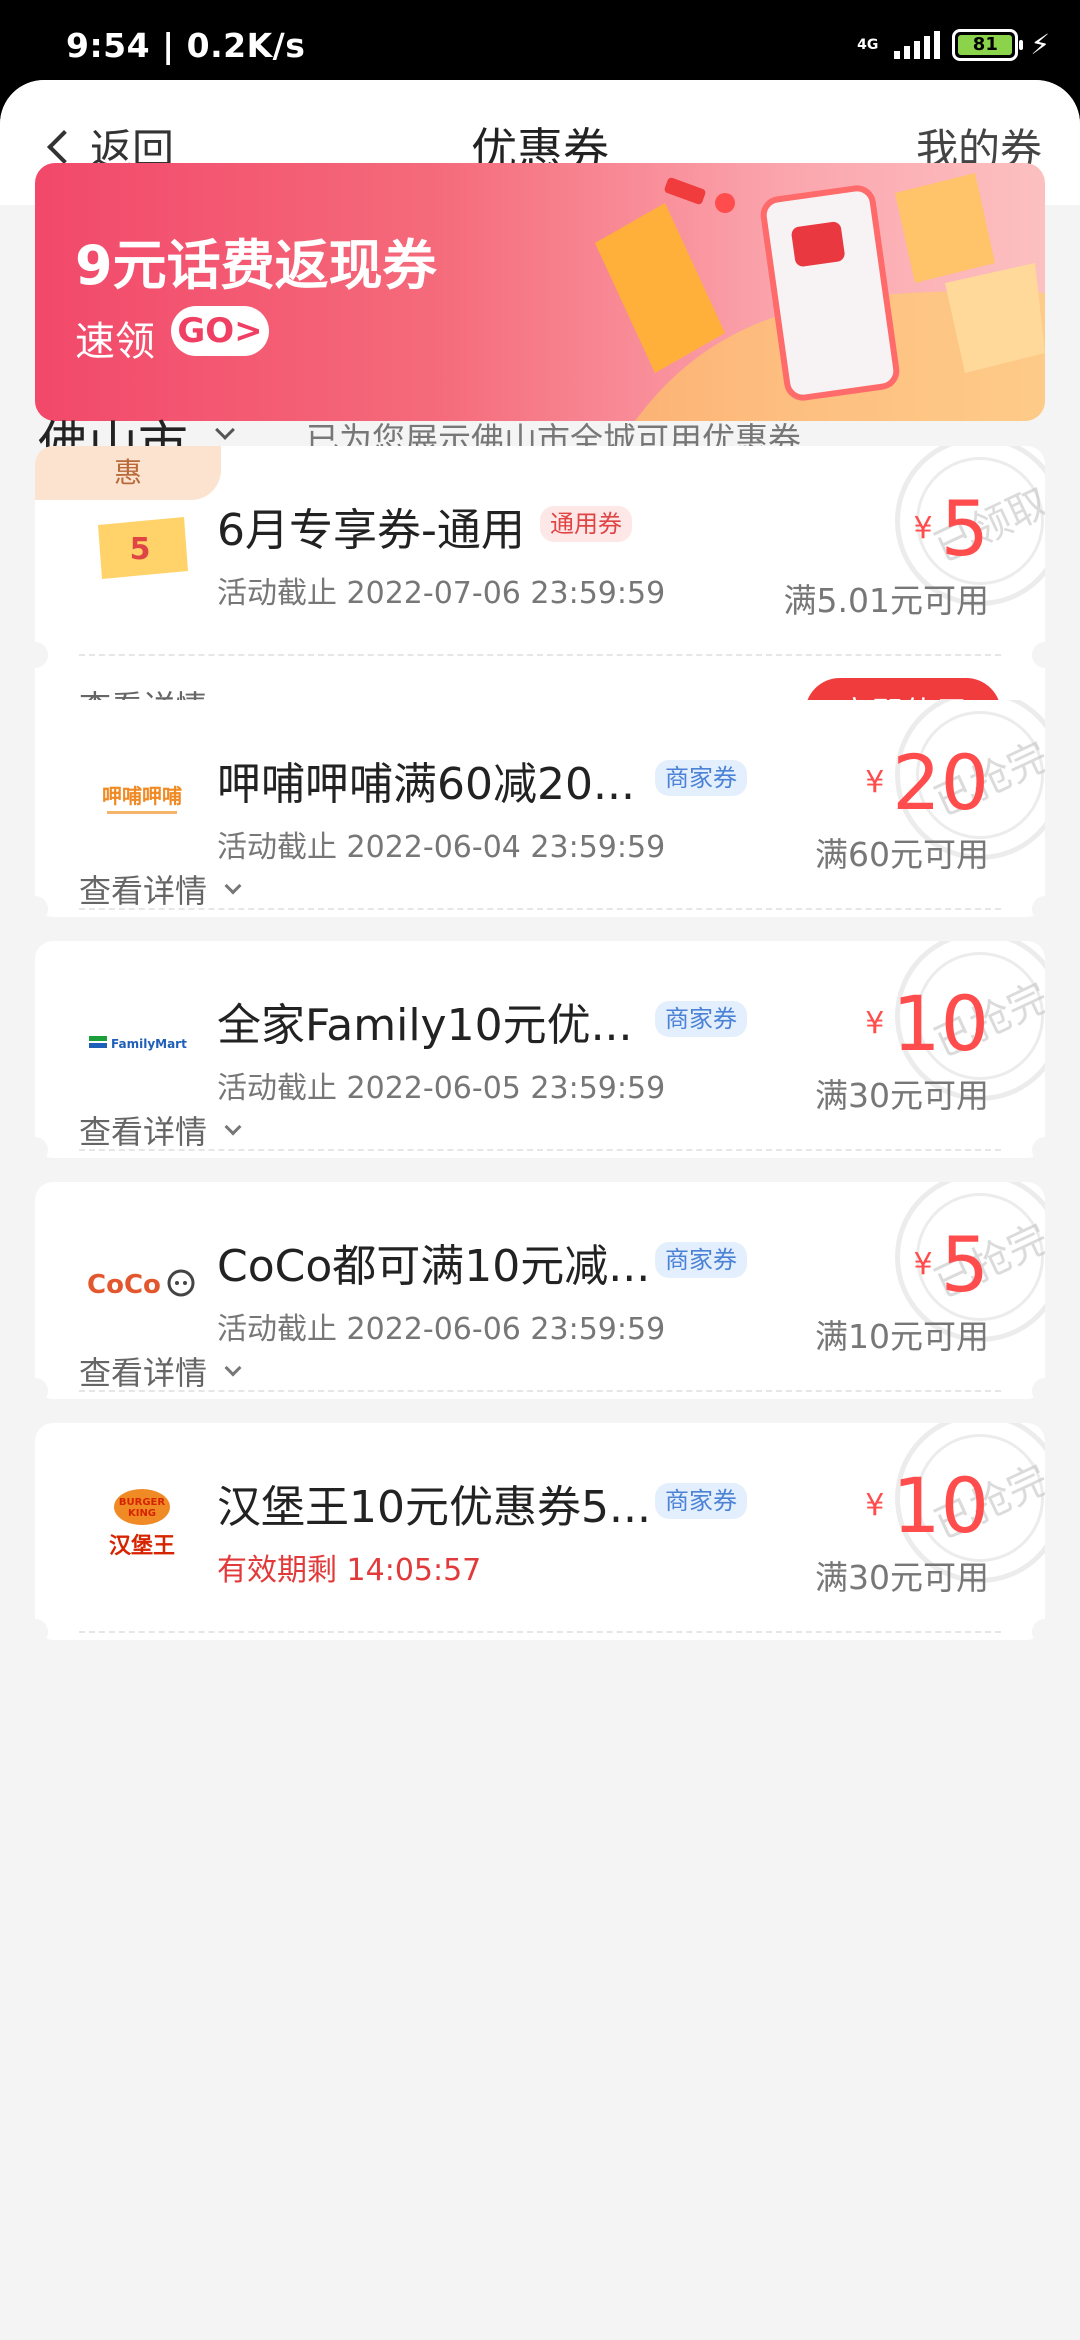 The height and width of the screenshot is (2340, 1080). Describe the element at coordinates (115, 342) in the screenshot. I see `banner-subtitle: 速领` at that location.